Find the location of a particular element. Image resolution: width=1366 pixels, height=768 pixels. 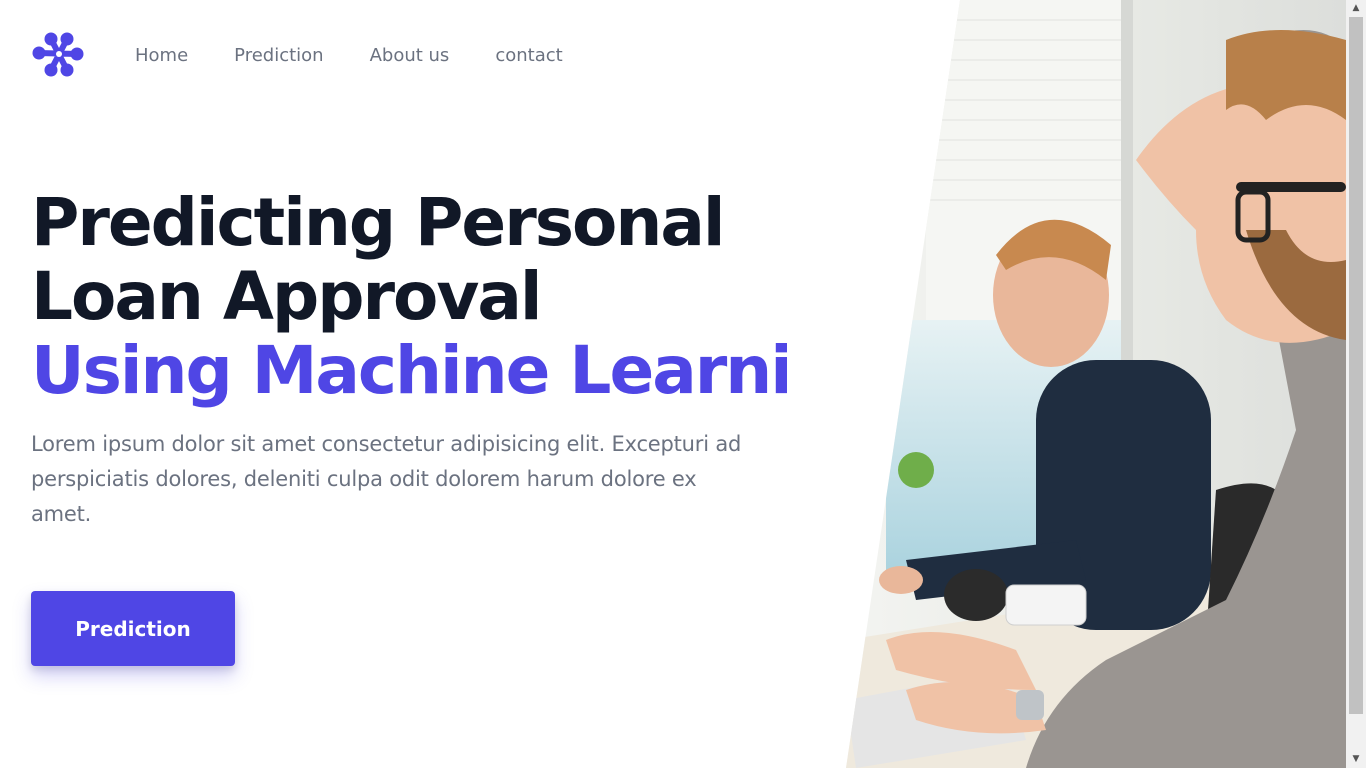

main-nav: Home Prediction About us contact is located at coordinates (372, 56).